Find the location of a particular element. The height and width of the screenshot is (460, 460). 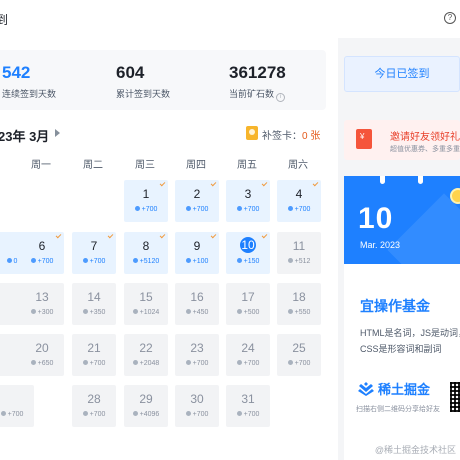

calendar-day-cell: 15 +1024 is located at coordinates (146, 304).